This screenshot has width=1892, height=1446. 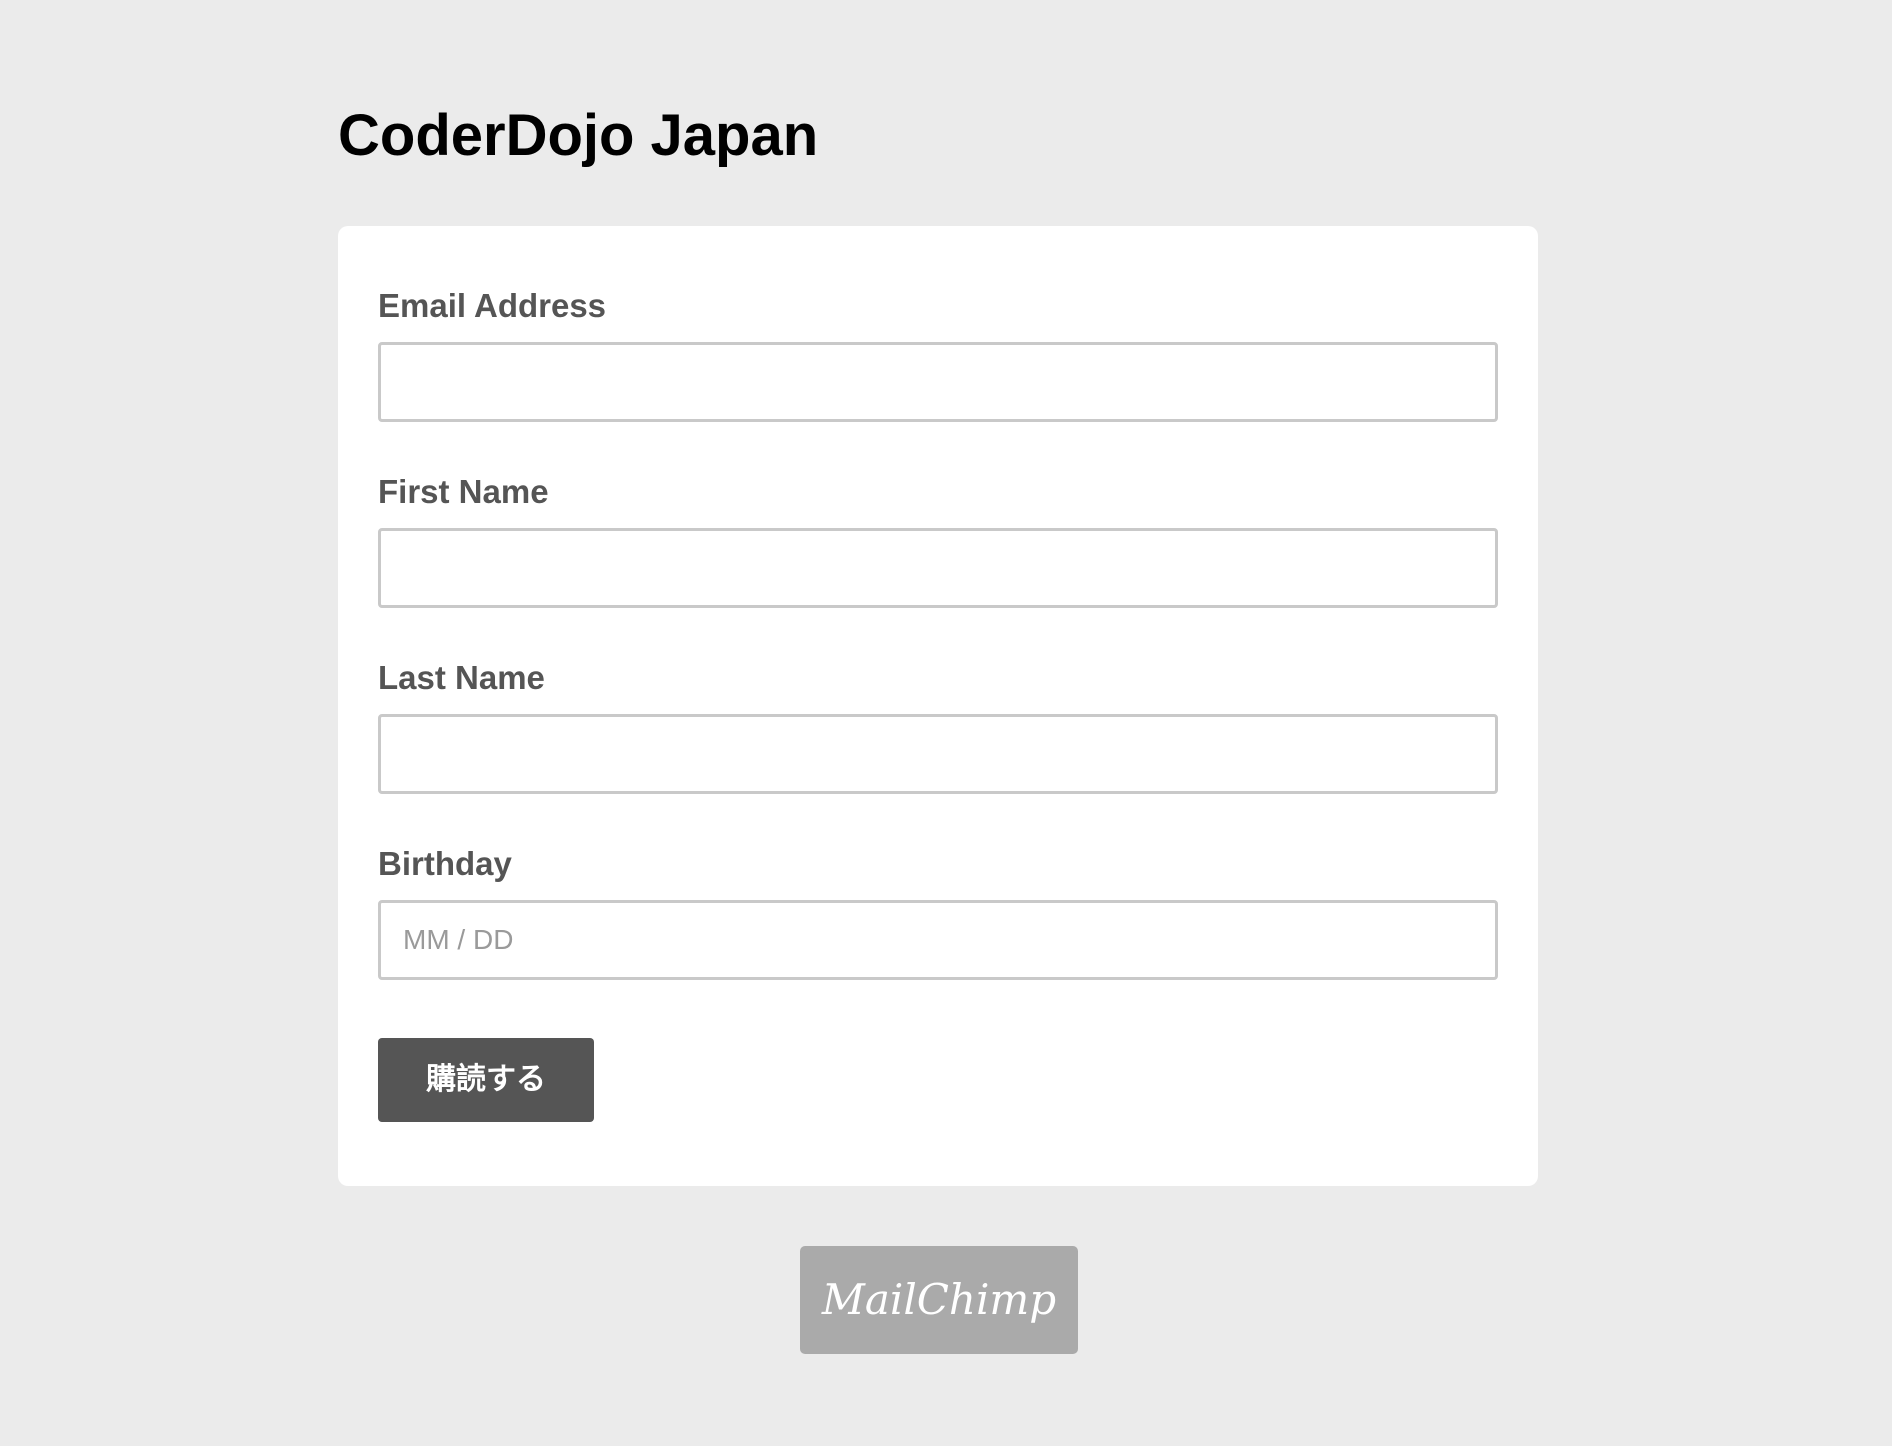 I want to click on mailchimp-logo-icon: MailChimp, so click(x=938, y=1299).